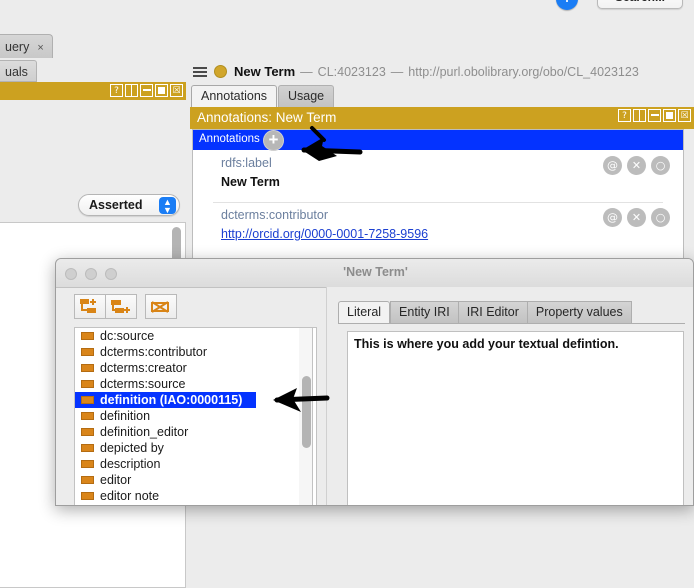 This screenshot has width=694, height=588. What do you see at coordinates (17, 47) in the screenshot?
I see `tab-query-label: uery` at bounding box center [17, 47].